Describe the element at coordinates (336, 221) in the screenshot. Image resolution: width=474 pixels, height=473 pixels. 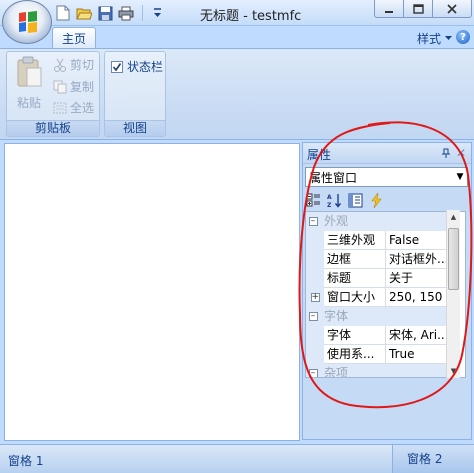
I see `category-label: 外观` at that location.